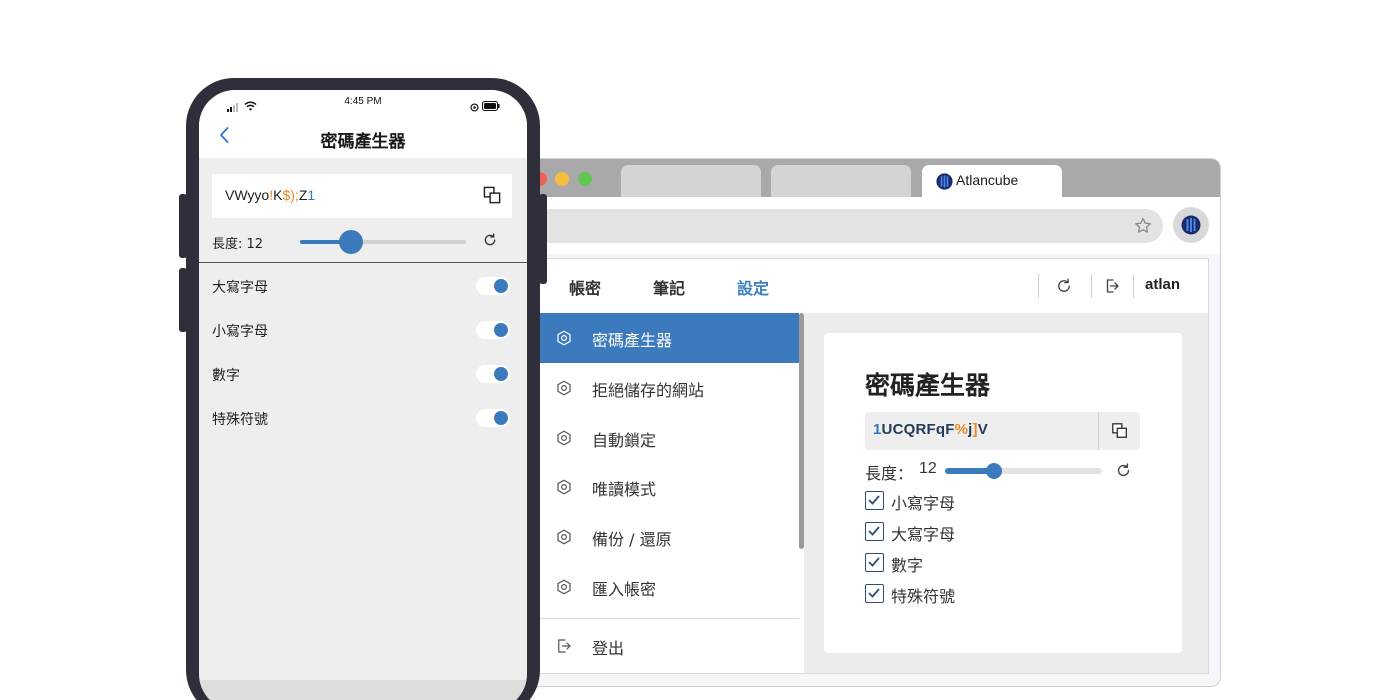 Image resolution: width=1400 pixels, height=700 pixels. I want to click on nav-accounts: 帳密, so click(585, 287).